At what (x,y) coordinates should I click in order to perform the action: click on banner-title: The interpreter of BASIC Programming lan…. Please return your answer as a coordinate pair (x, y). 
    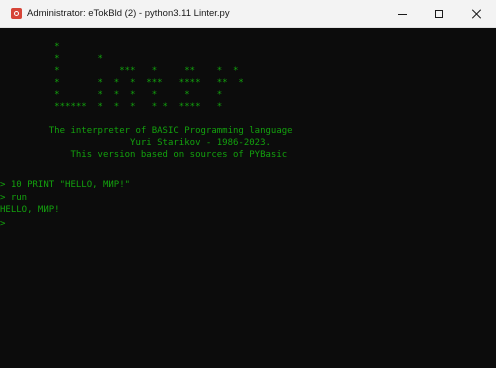
    Looking at the image, I should click on (146, 131).